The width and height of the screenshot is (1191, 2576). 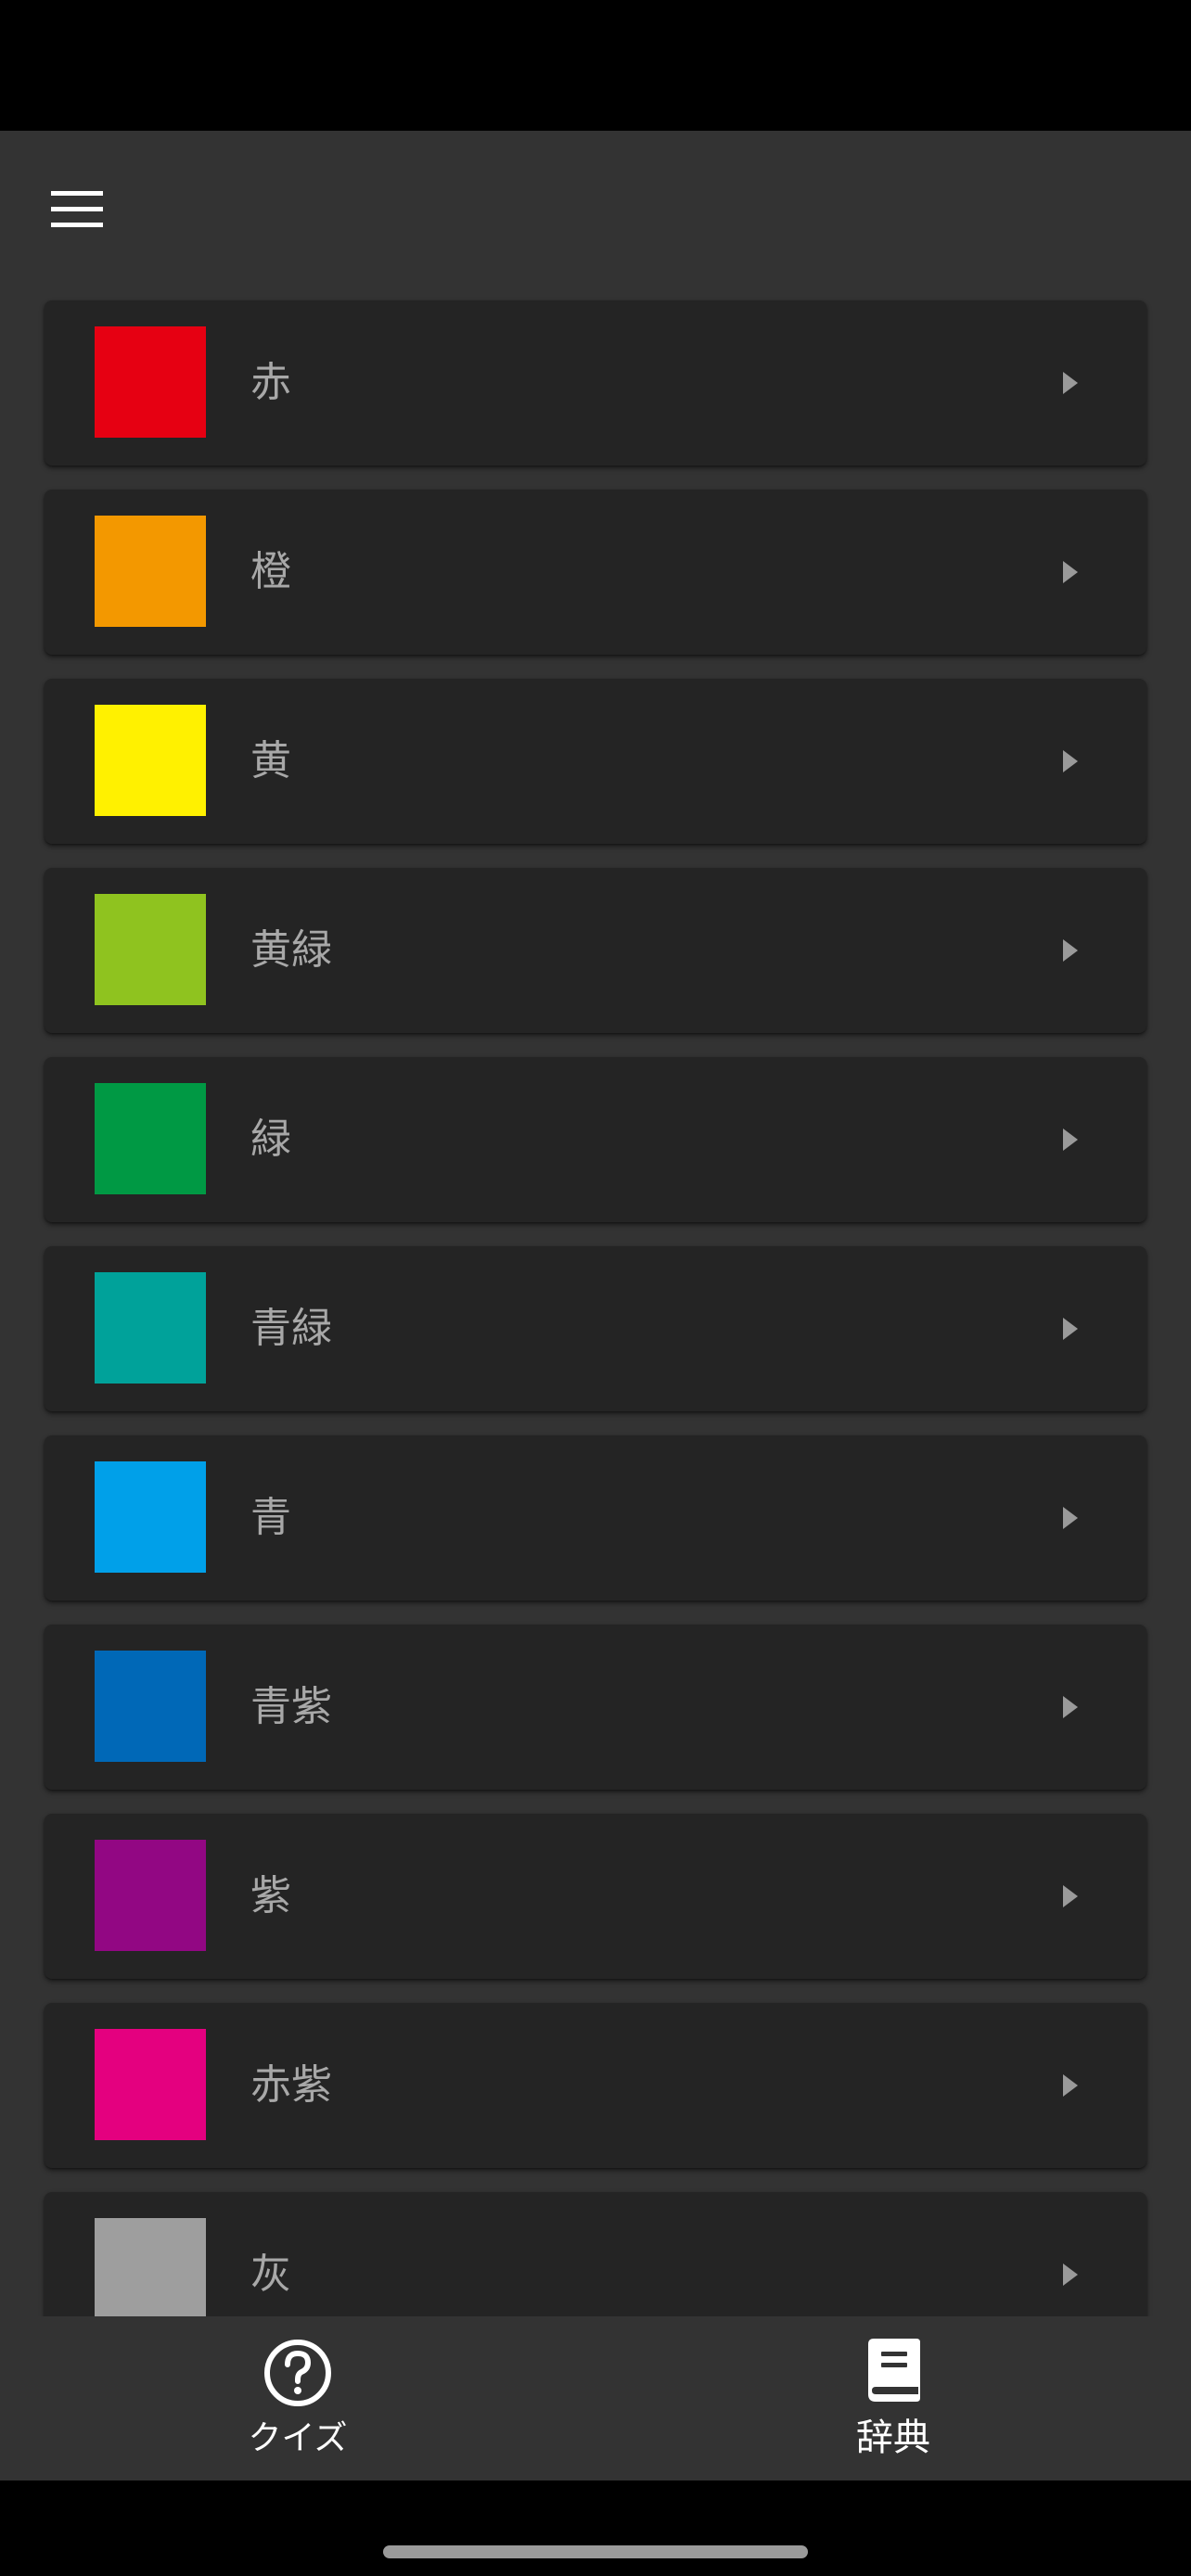 What do you see at coordinates (595, 1896) in the screenshot?
I see `color-list-item: 紫` at bounding box center [595, 1896].